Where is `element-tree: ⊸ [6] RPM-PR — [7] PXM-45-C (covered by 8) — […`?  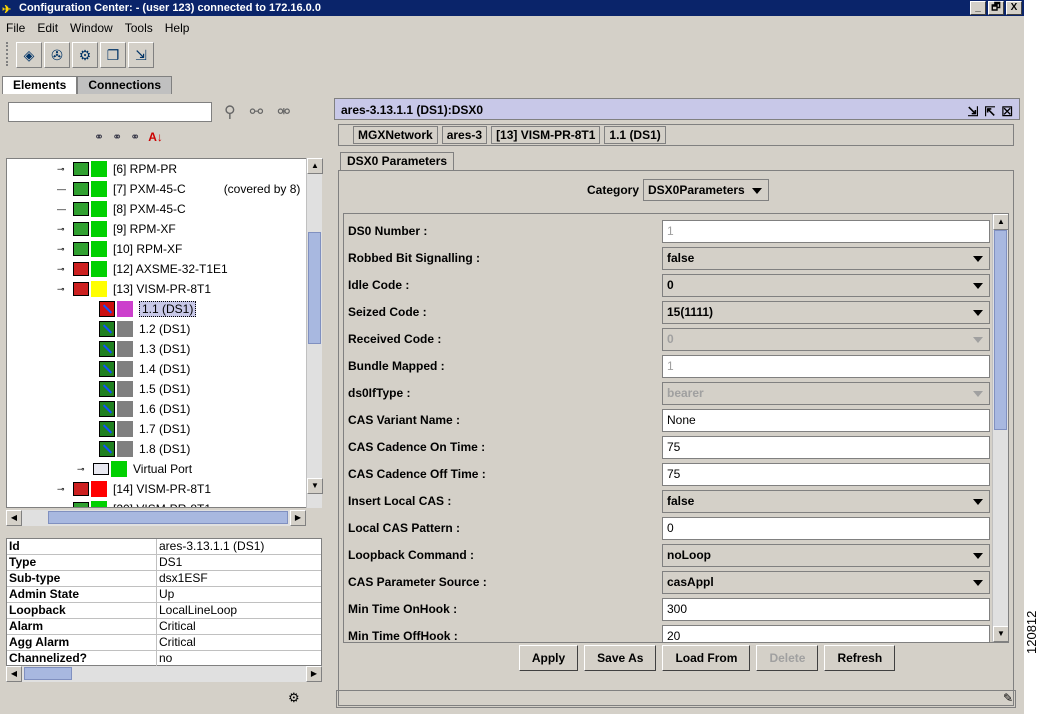 element-tree: ⊸ [6] RPM-PR — [7] PXM-45-C (covered by 8) — [… is located at coordinates (164, 333).